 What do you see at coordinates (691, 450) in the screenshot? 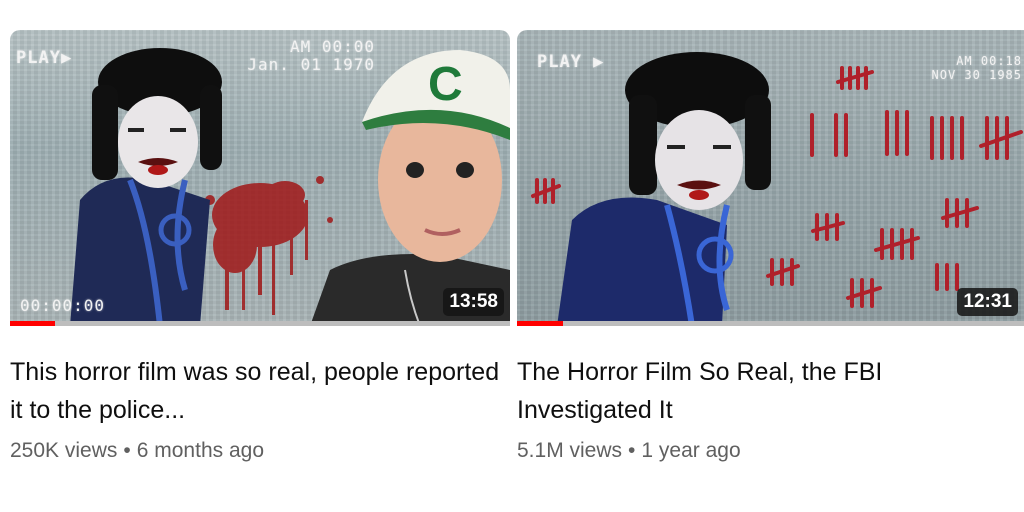
I see `upload-age: 1 year ago` at bounding box center [691, 450].